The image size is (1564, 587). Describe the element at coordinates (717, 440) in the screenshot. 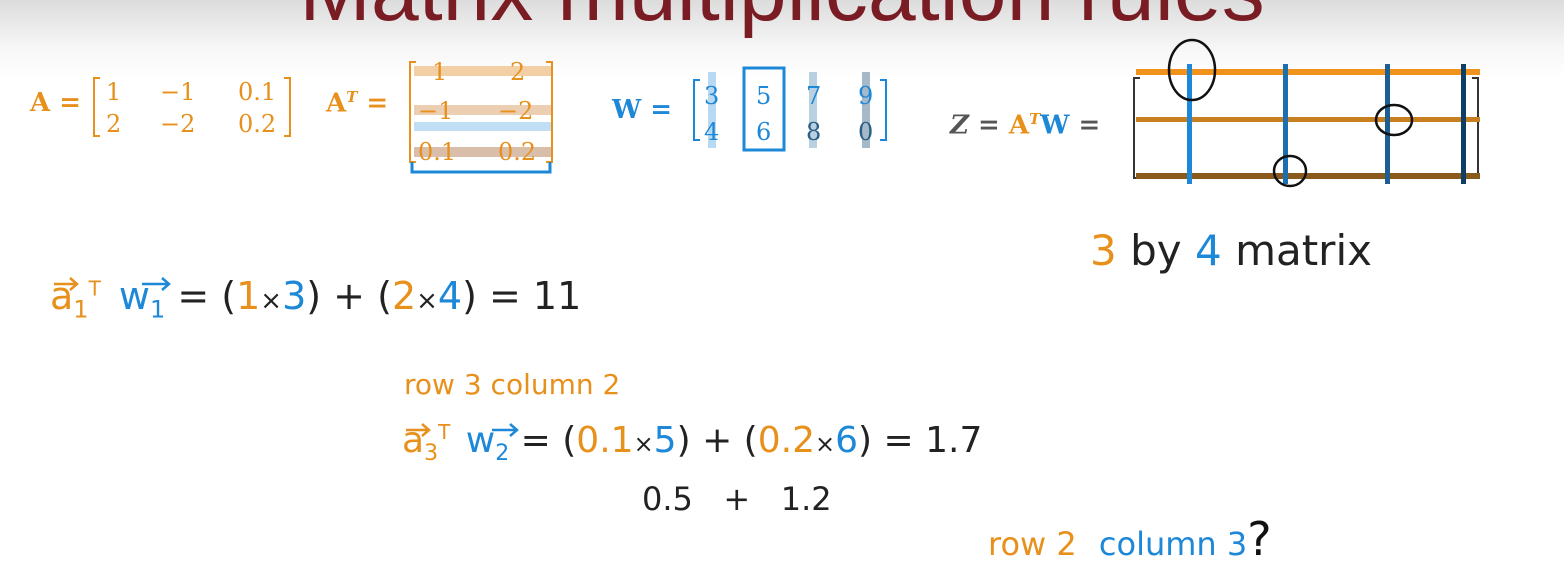

I see `eq2-mid: ) + (` at that location.